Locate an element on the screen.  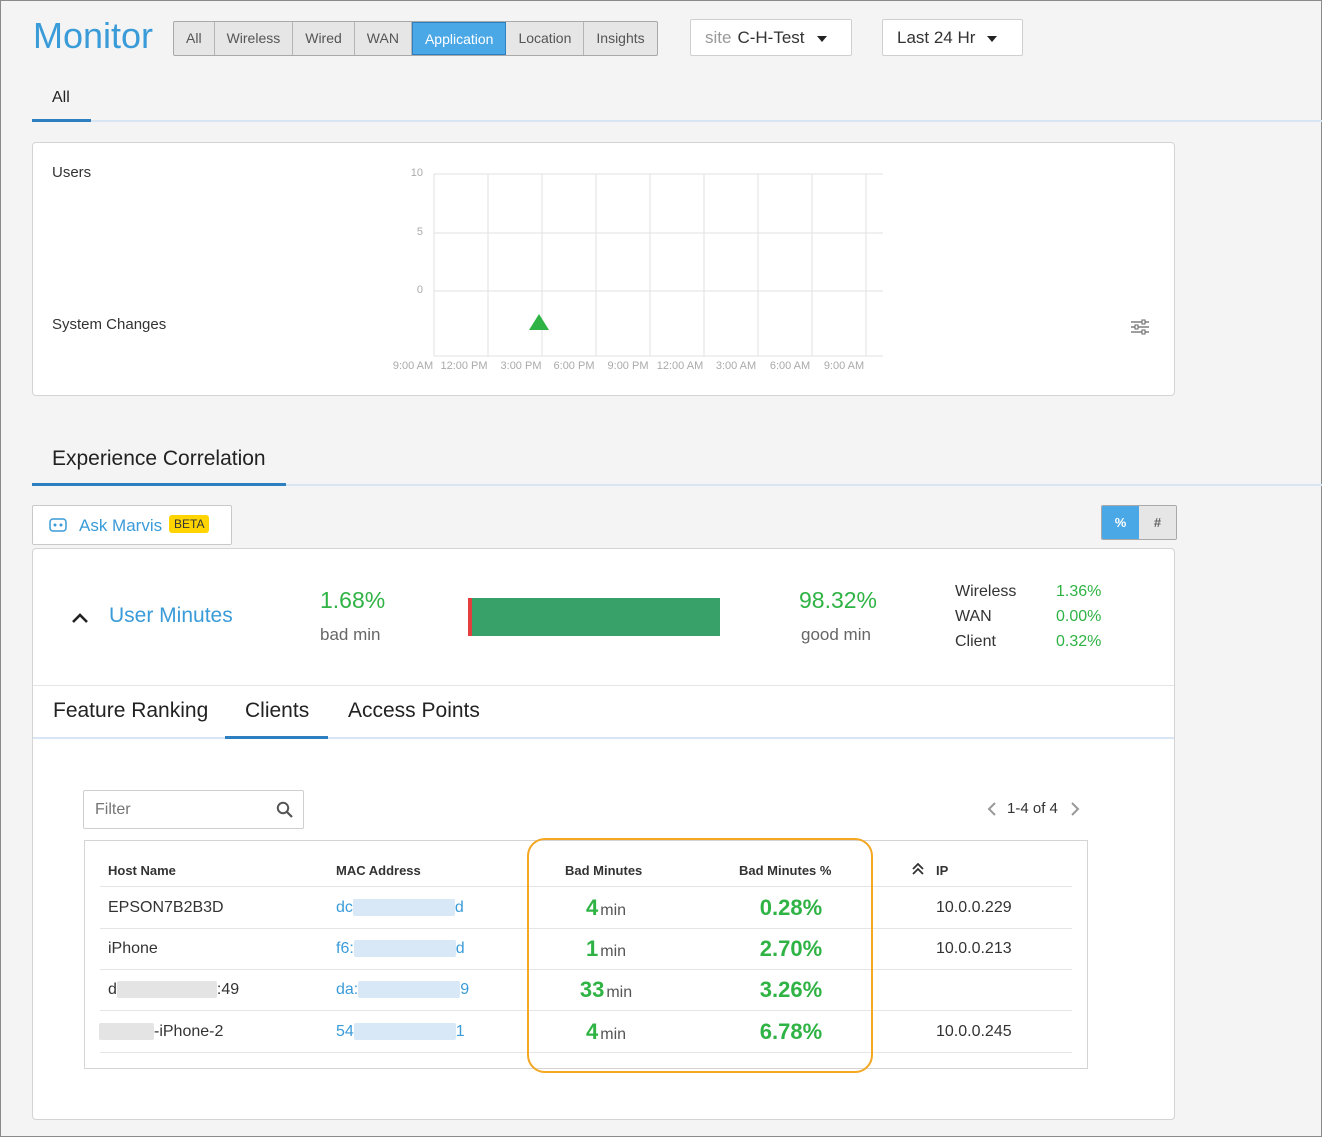
y-tick-10: 10 is located at coordinates (416, 173).